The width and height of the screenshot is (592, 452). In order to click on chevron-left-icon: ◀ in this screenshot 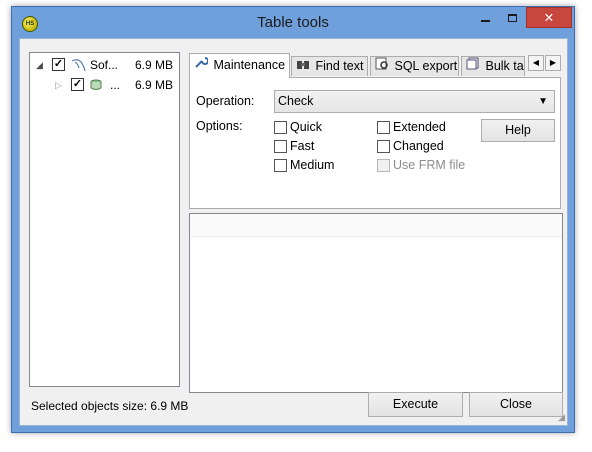, I will do `click(536, 62)`.